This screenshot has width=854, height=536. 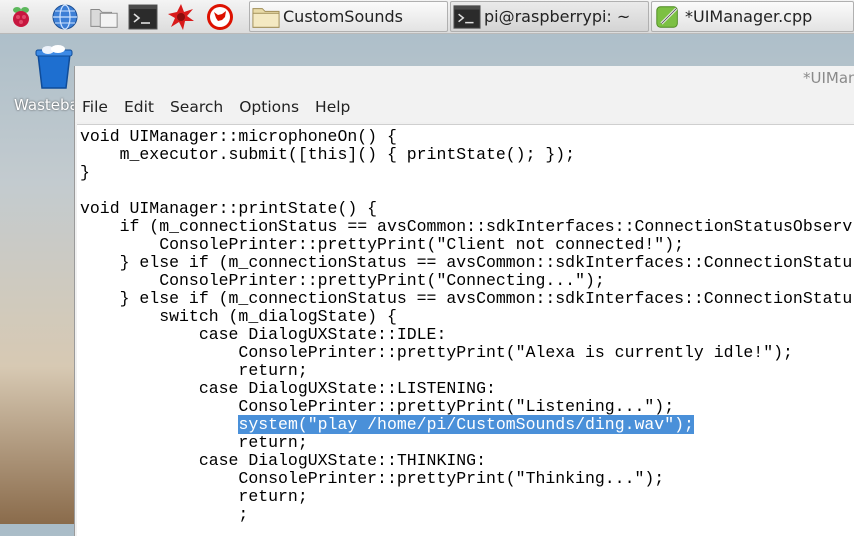 What do you see at coordinates (104, 17) in the screenshot?
I see `file-manager-icon` at bounding box center [104, 17].